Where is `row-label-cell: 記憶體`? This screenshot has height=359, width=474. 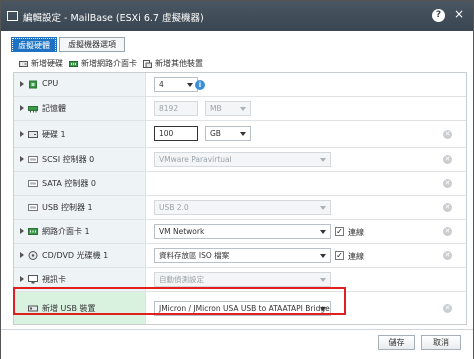 row-label-cell: 記憶體 is located at coordinates (80, 108).